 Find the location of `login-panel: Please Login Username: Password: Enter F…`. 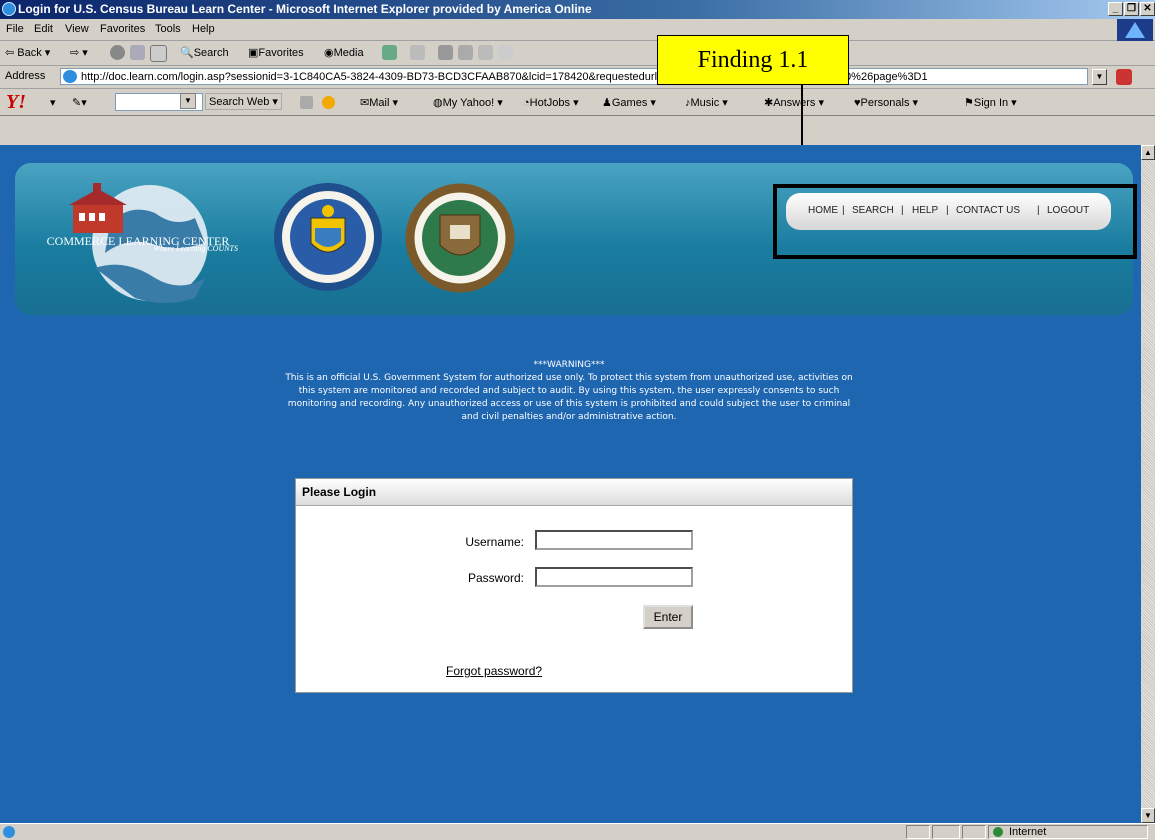

login-panel: Please Login Username: Password: Enter F… is located at coordinates (574, 585).